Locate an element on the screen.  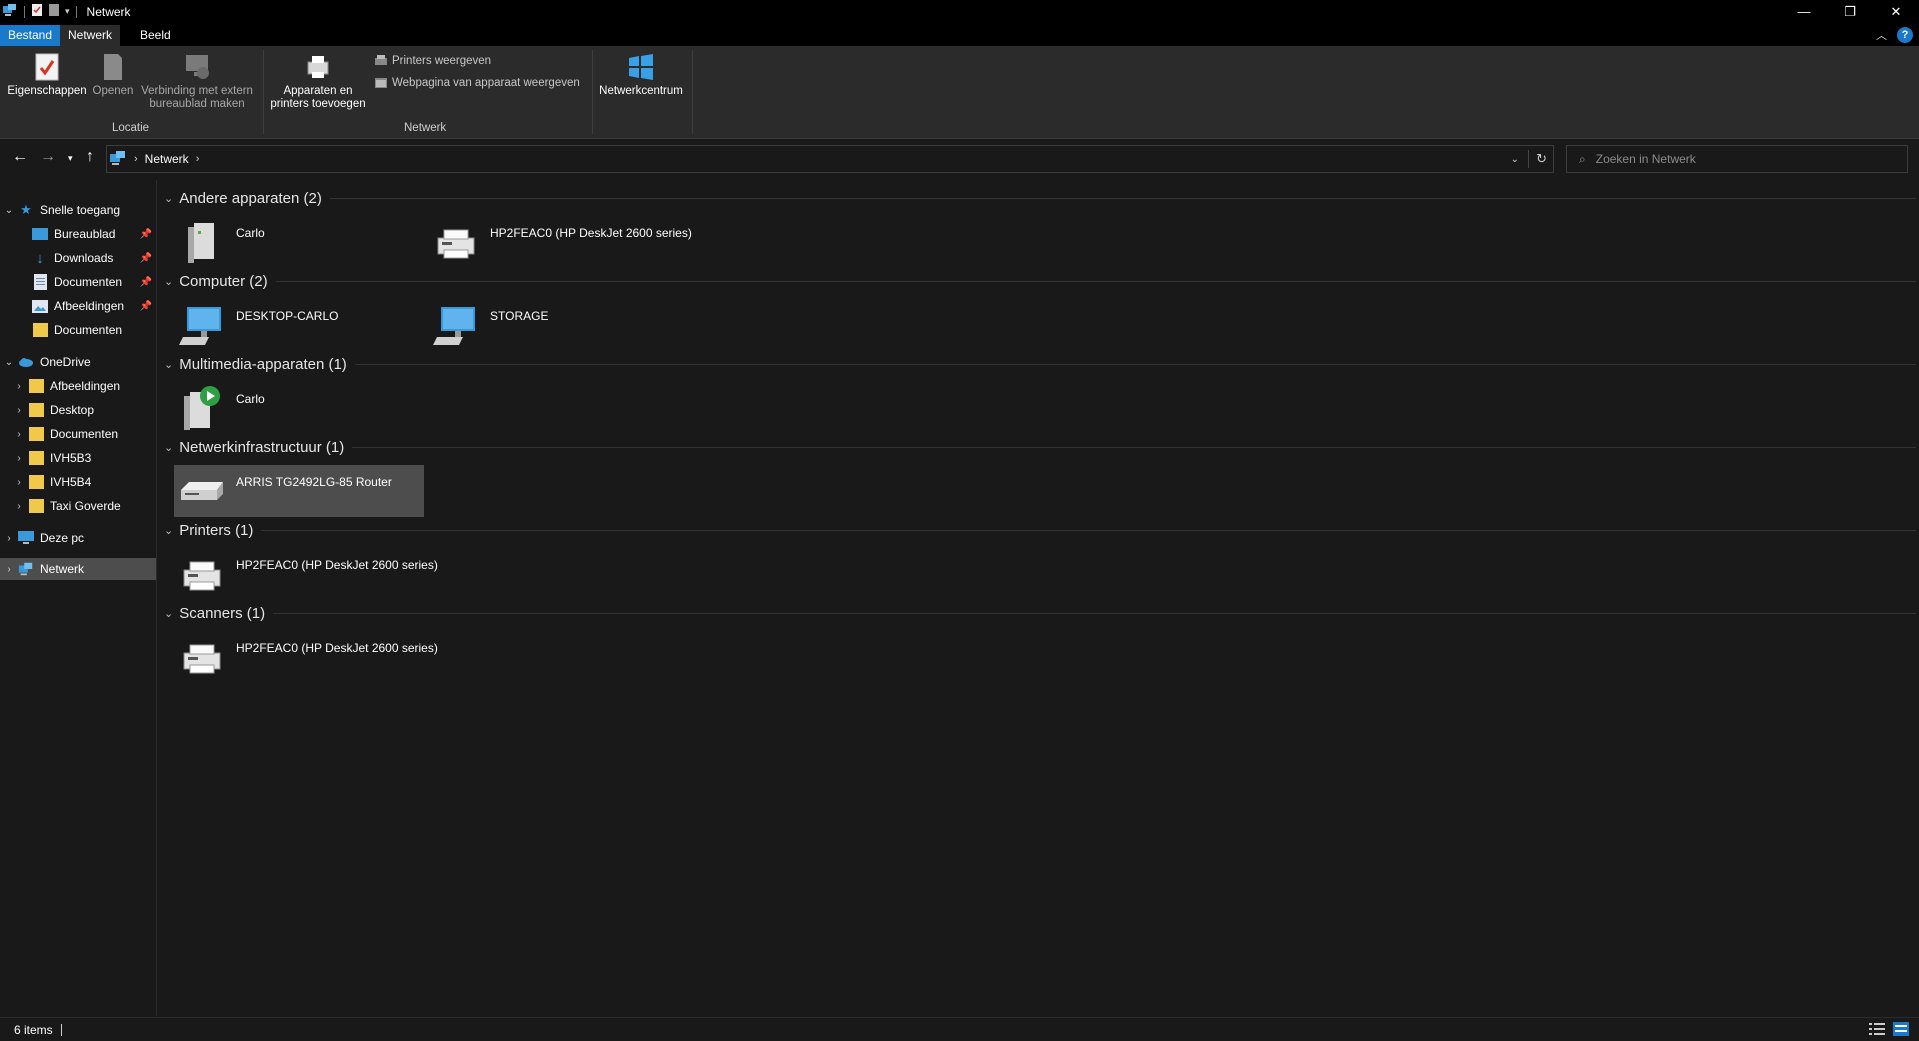
sidebar-item-onedrive: ⌄ OneDrive is located at coordinates (78, 362).